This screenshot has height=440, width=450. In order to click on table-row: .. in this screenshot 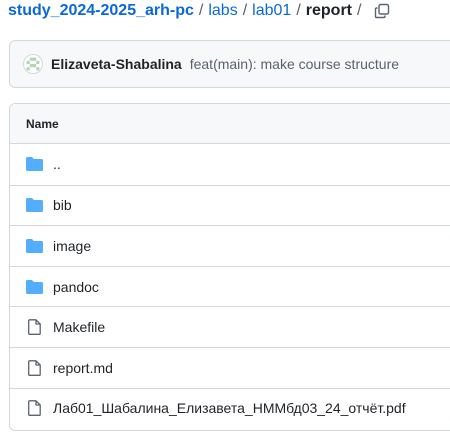, I will do `click(230, 164)`.